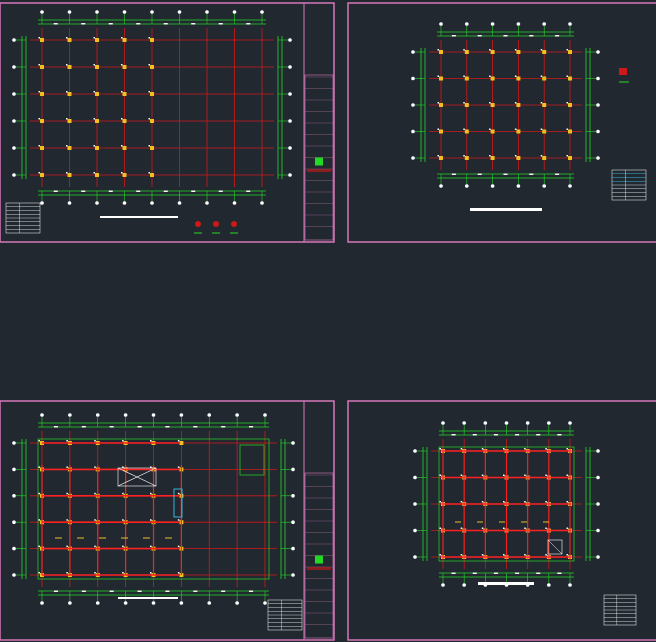 Image resolution: width=656 pixels, height=642 pixels. I want to click on title-block-strip, so click(319, 569).